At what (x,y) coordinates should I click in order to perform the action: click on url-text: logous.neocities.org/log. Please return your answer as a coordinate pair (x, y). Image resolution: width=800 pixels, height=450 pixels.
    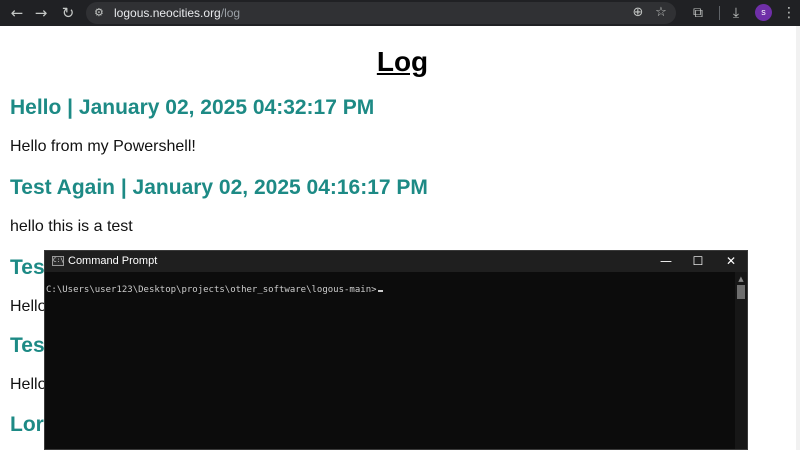
    Looking at the image, I should click on (177, 13).